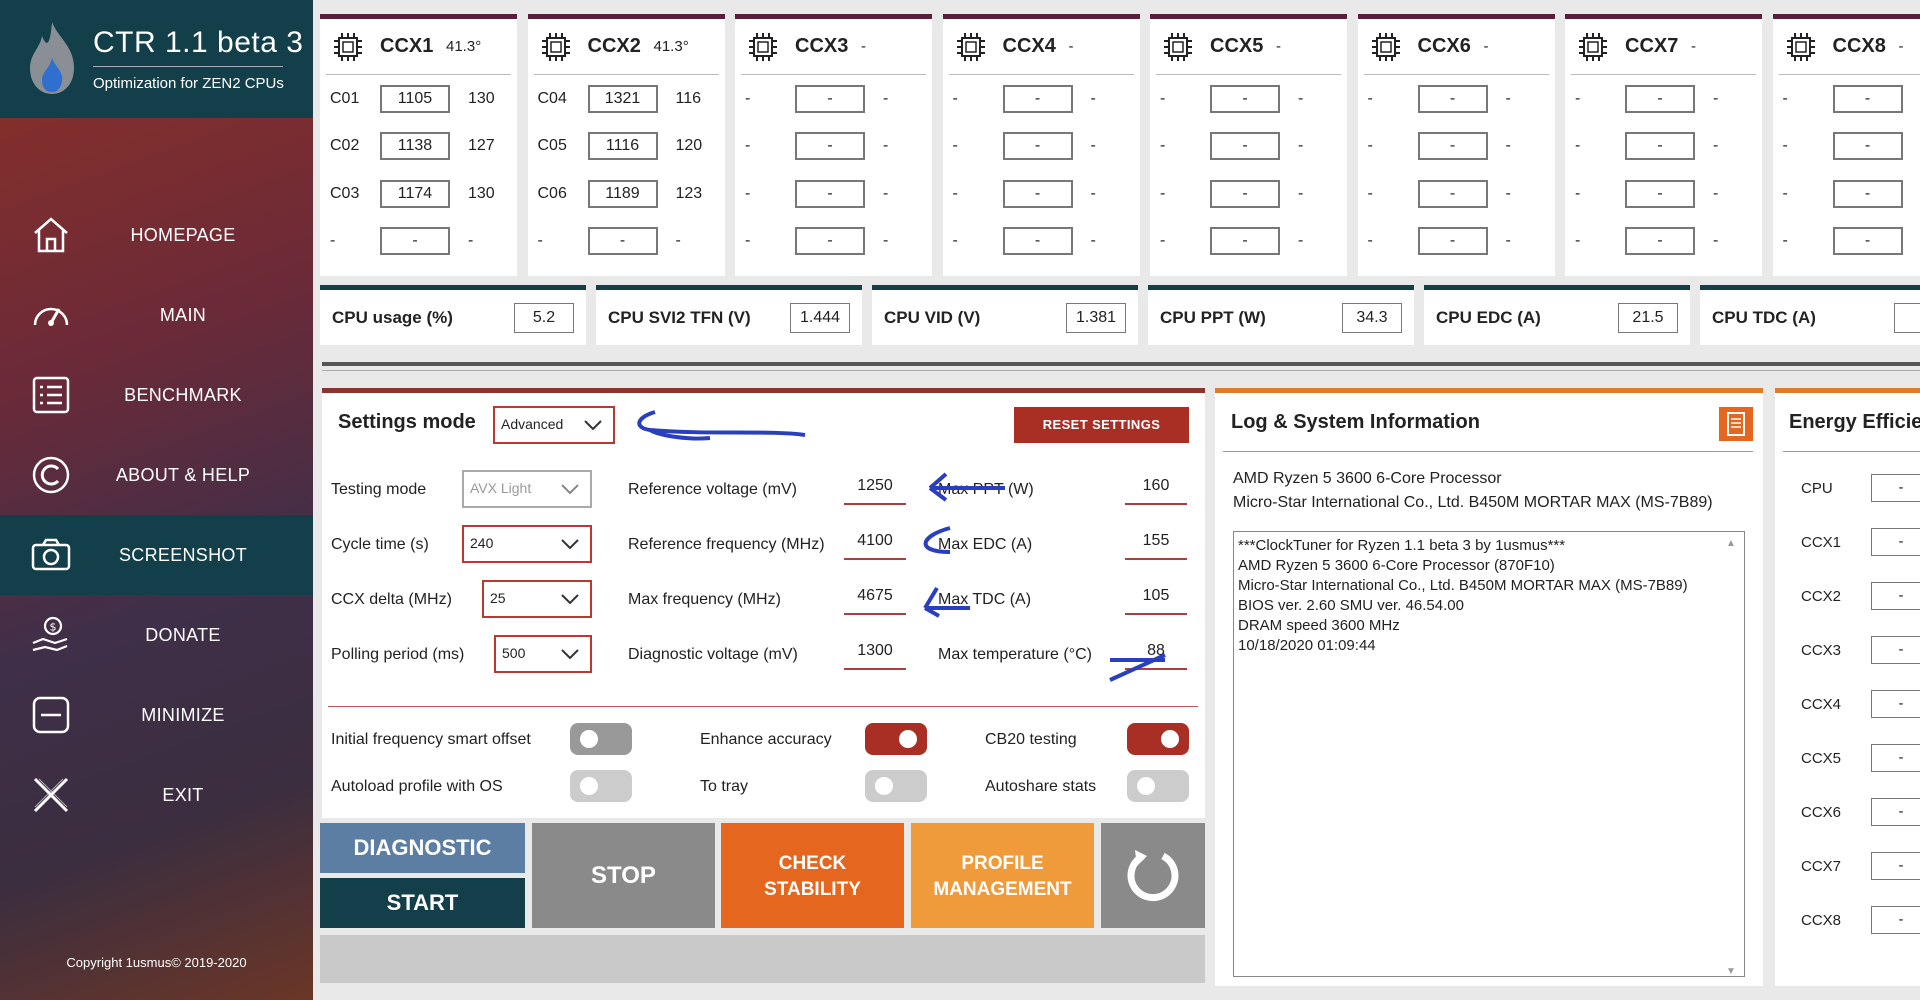 This screenshot has height=1000, width=1920. I want to click on ccx-delta-dropdown: 25, so click(537, 599).